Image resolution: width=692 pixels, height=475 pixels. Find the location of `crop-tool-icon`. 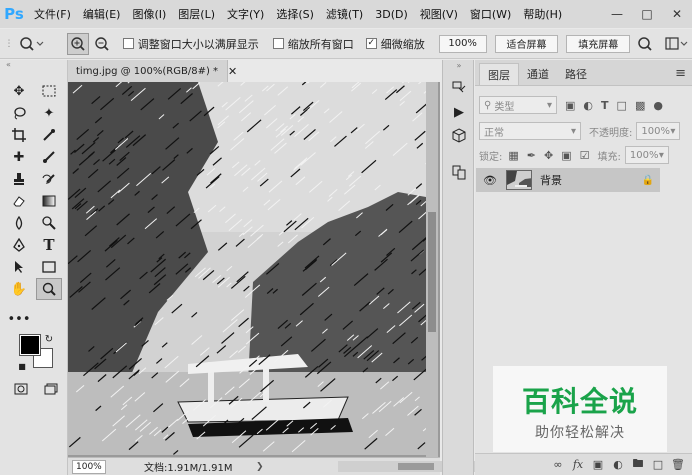

crop-tool-icon is located at coordinates (19, 135).